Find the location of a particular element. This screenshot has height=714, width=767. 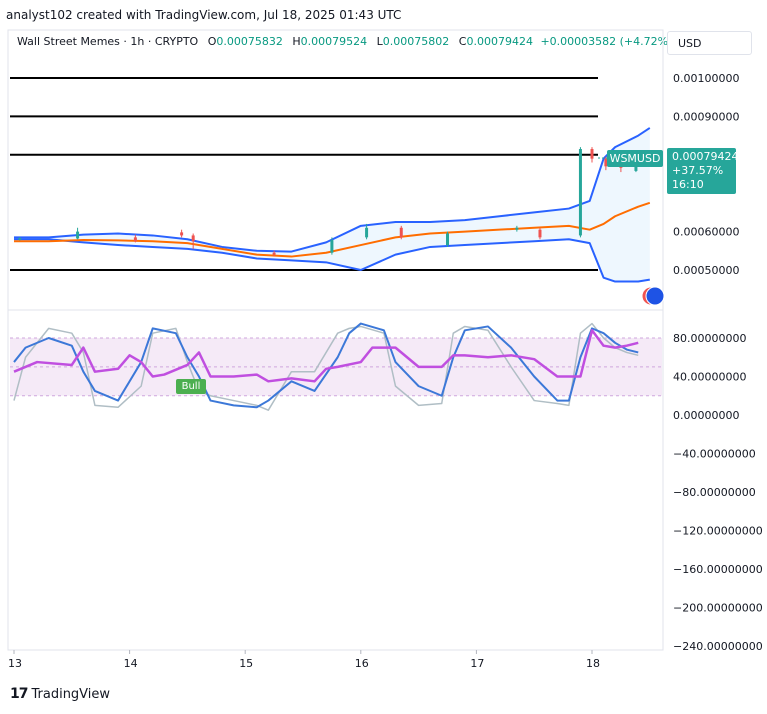

oscillator-axis-tick: −40.00000000 is located at coordinates (714, 454).